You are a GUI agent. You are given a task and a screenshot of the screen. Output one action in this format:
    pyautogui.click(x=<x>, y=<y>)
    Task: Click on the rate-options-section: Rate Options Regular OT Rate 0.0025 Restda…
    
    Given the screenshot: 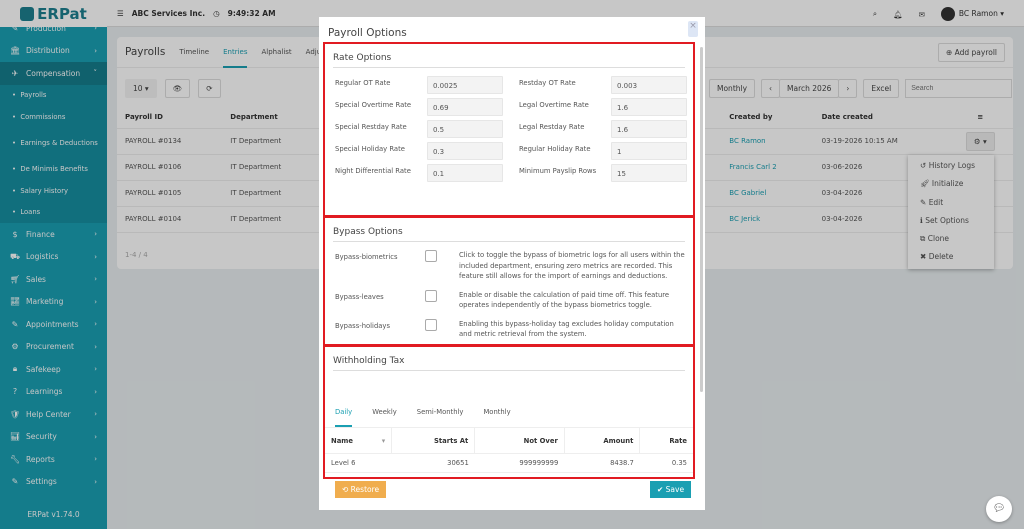 What is the action you would take?
    pyautogui.click(x=509, y=129)
    